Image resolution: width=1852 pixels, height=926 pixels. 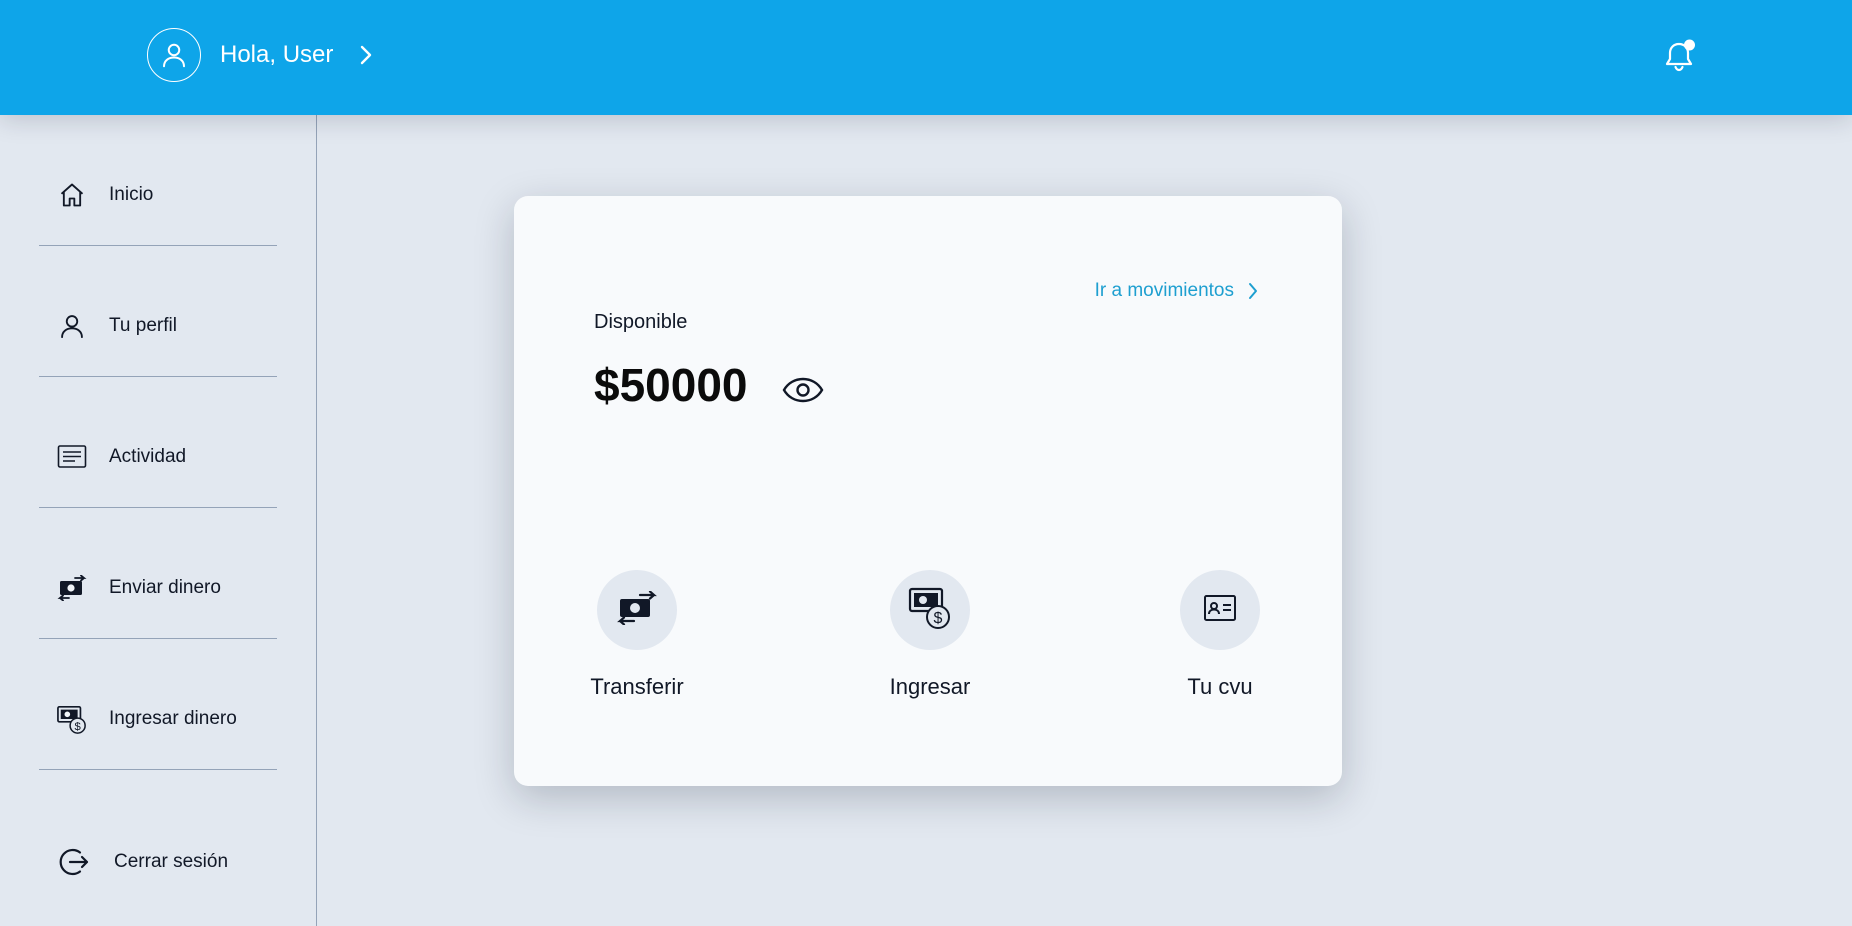 I want to click on deposit-label: Ingresar, so click(x=930, y=686).